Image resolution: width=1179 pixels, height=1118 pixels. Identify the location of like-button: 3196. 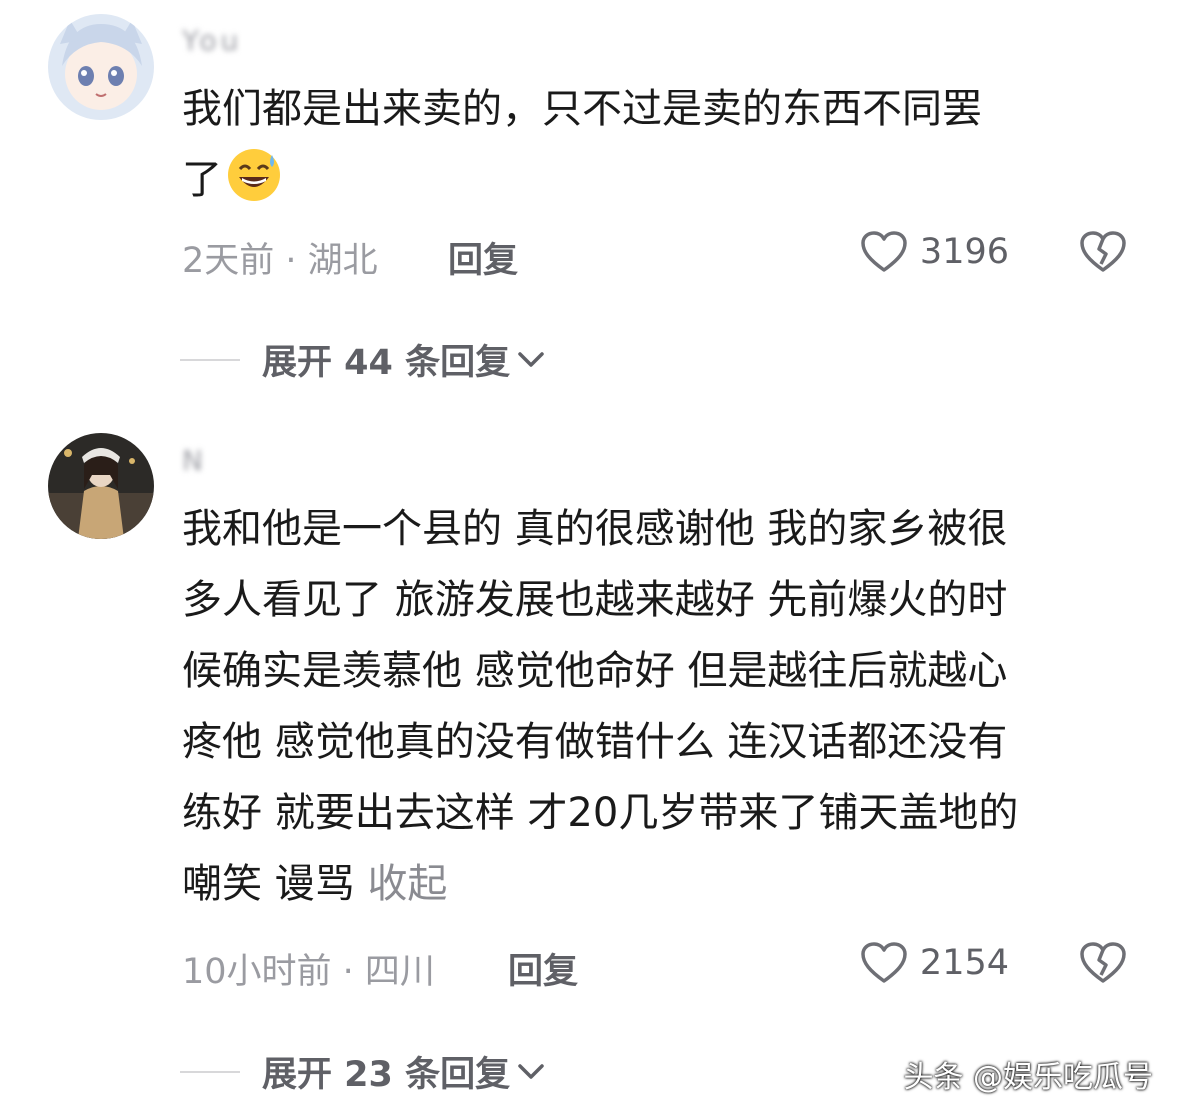
(934, 252).